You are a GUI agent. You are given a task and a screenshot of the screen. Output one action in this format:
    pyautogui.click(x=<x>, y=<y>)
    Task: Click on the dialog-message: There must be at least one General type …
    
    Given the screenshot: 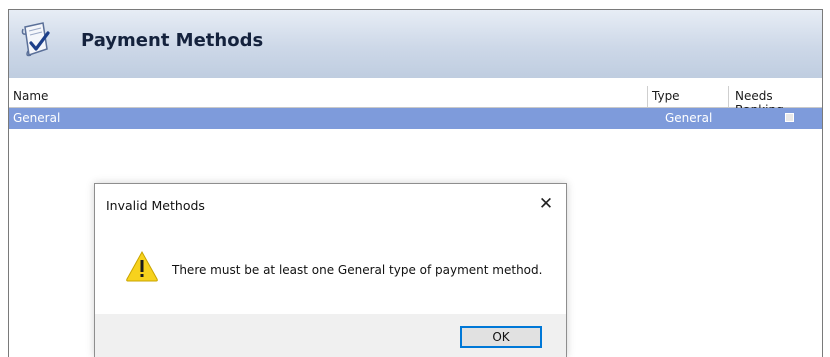 What is the action you would take?
    pyautogui.click(x=357, y=270)
    